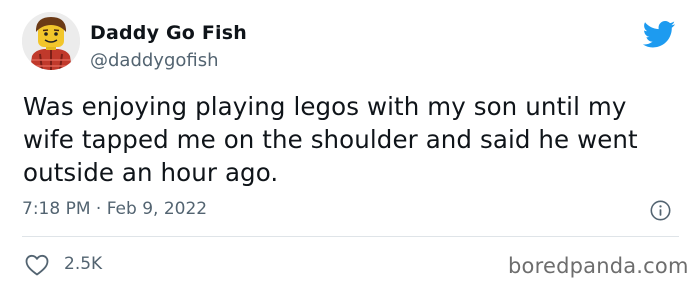  I want to click on watermark: boredpanda.com, so click(598, 266).